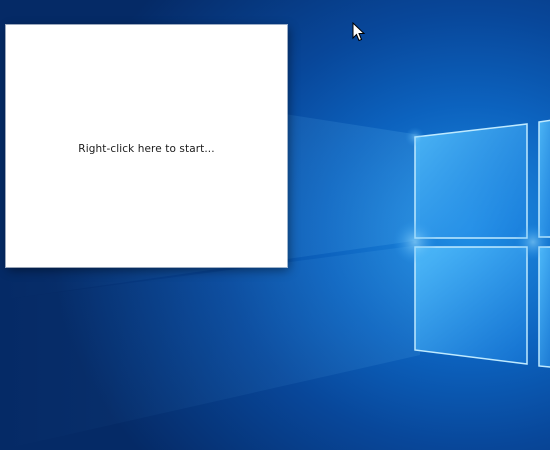 This screenshot has height=450, width=550. Describe the element at coordinates (359, 32) in the screenshot. I see `mouse-pointer-icon` at that location.